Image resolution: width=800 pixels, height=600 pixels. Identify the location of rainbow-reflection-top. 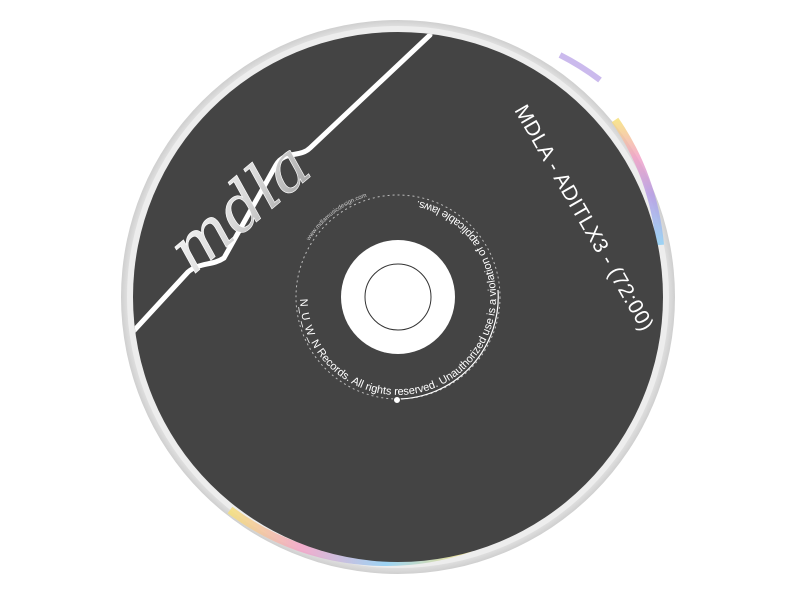
(580, 67).